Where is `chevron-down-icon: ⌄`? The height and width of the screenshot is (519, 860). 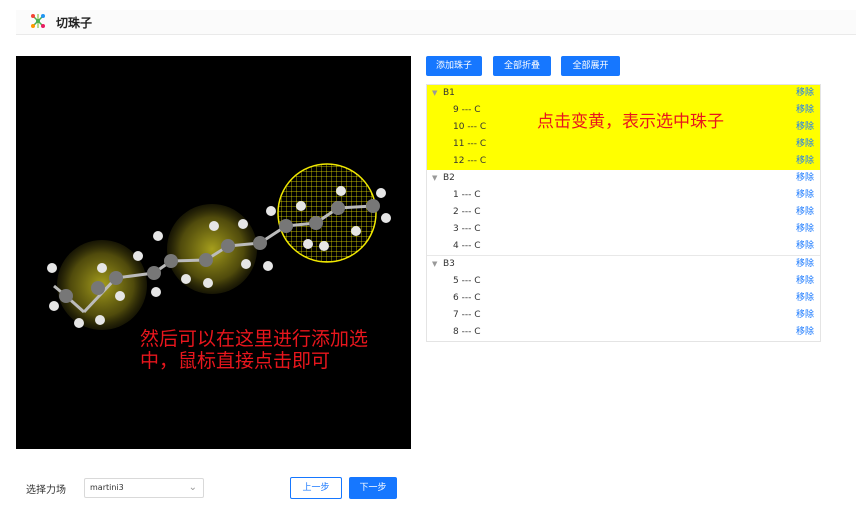 chevron-down-icon: ⌄ is located at coordinates (192, 487).